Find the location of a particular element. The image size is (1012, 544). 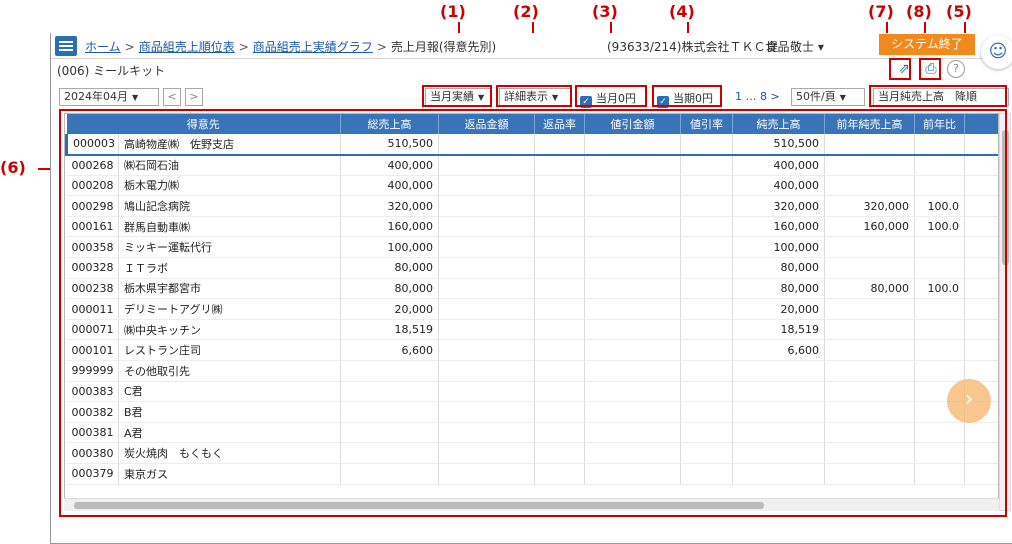

table-row: 000238 栃木県宇都宮市 80,000 80,000 80,000 100.0 is located at coordinates (532, 289).